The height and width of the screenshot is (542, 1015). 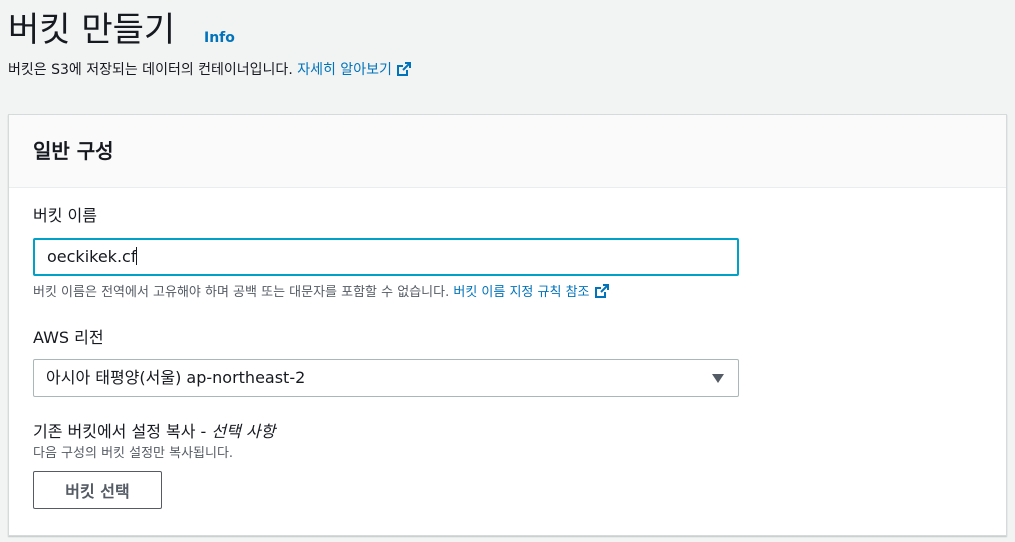 What do you see at coordinates (243, 431) in the screenshot?
I see `optional-marker: 선택 사항` at bounding box center [243, 431].